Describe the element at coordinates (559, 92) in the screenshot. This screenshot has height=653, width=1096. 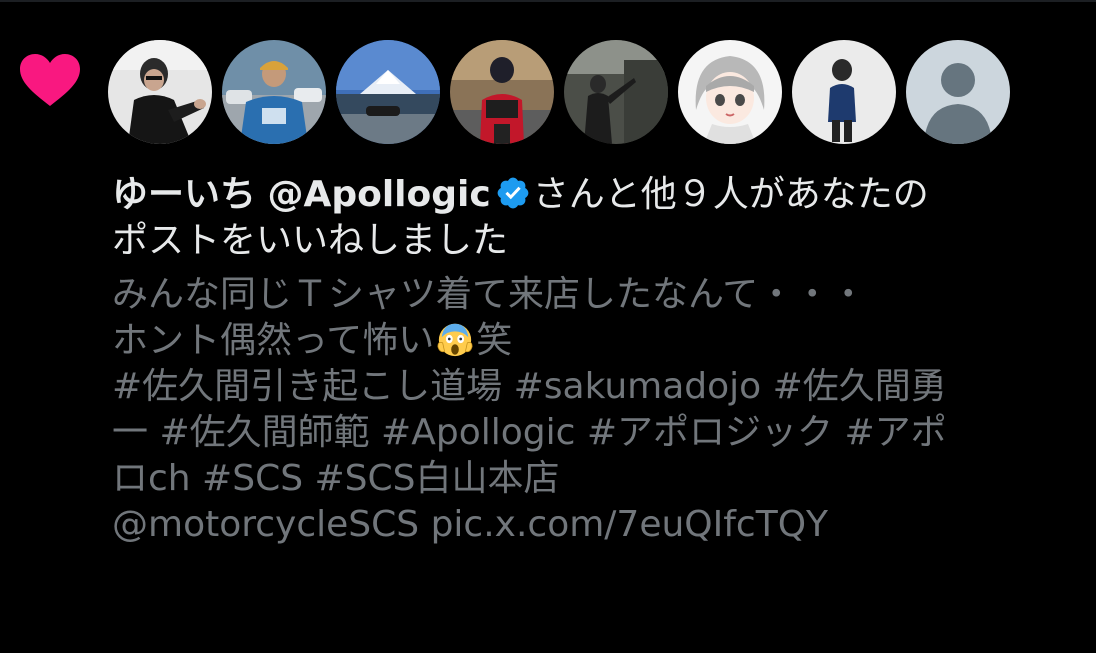
I see `liker-avatars` at that location.